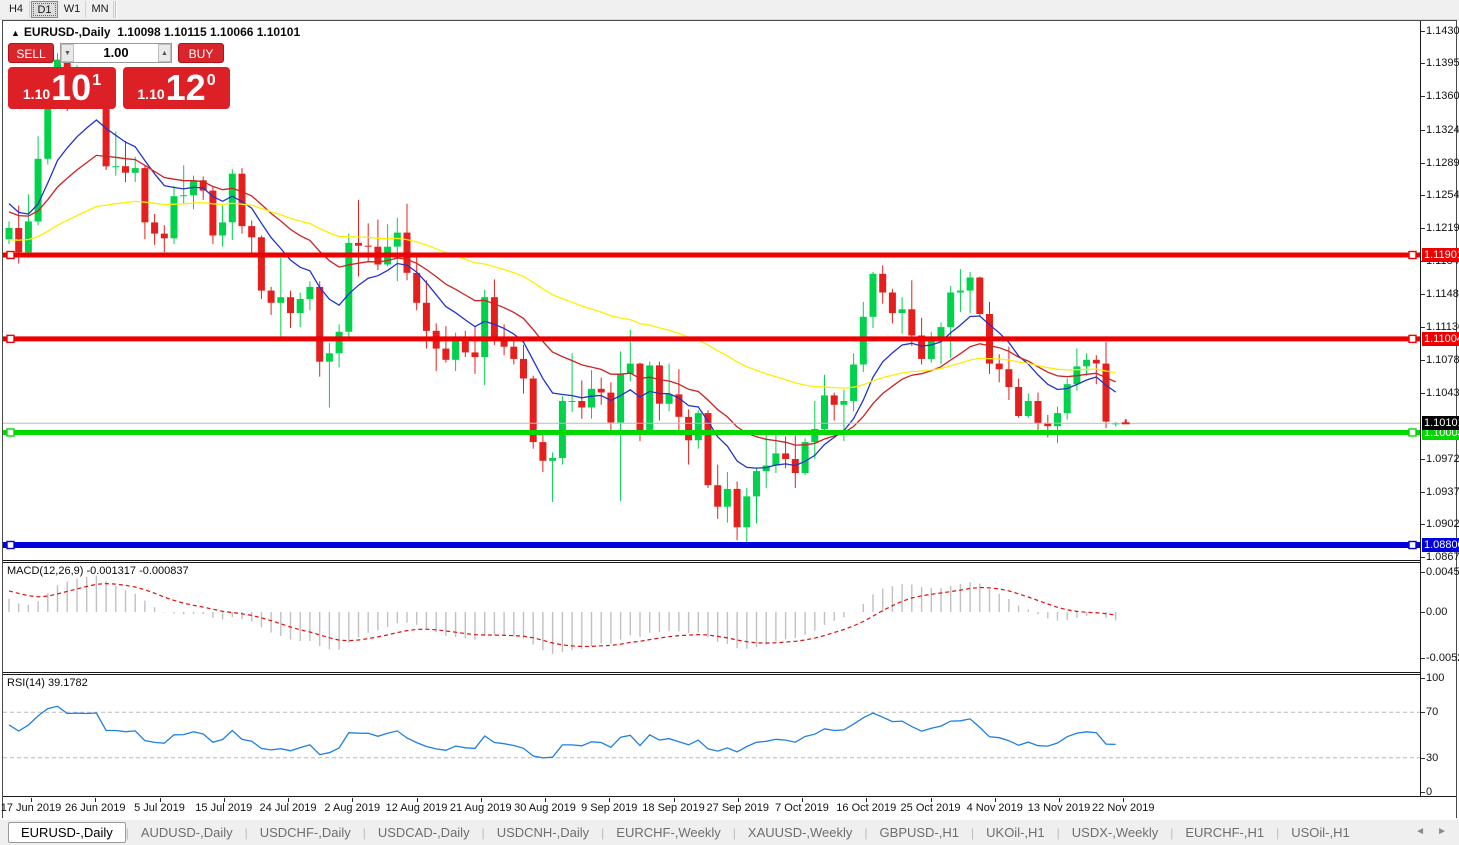 The width and height of the screenshot is (1459, 845). Describe the element at coordinates (994, 808) in the screenshot. I see `date-label: 4 Nov 2019` at that location.